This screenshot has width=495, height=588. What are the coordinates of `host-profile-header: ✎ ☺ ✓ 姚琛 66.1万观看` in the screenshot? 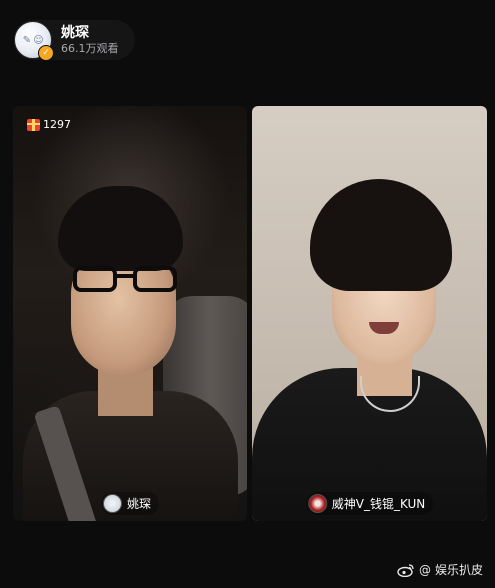 It's located at (74, 40).